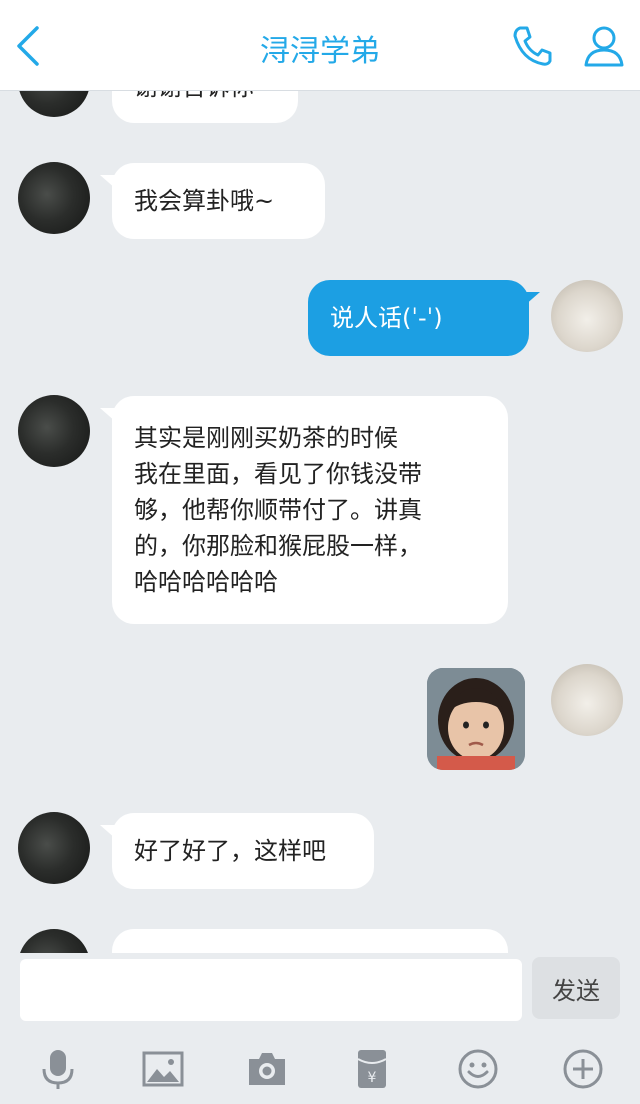  Describe the element at coordinates (204, 201) in the screenshot. I see `message-text: 我会算卦哦~` at that location.